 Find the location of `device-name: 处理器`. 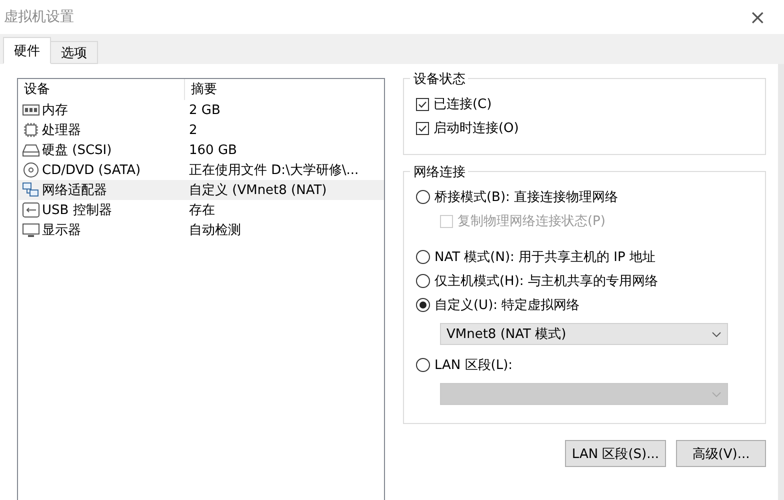

device-name: 处理器 is located at coordinates (61, 130).